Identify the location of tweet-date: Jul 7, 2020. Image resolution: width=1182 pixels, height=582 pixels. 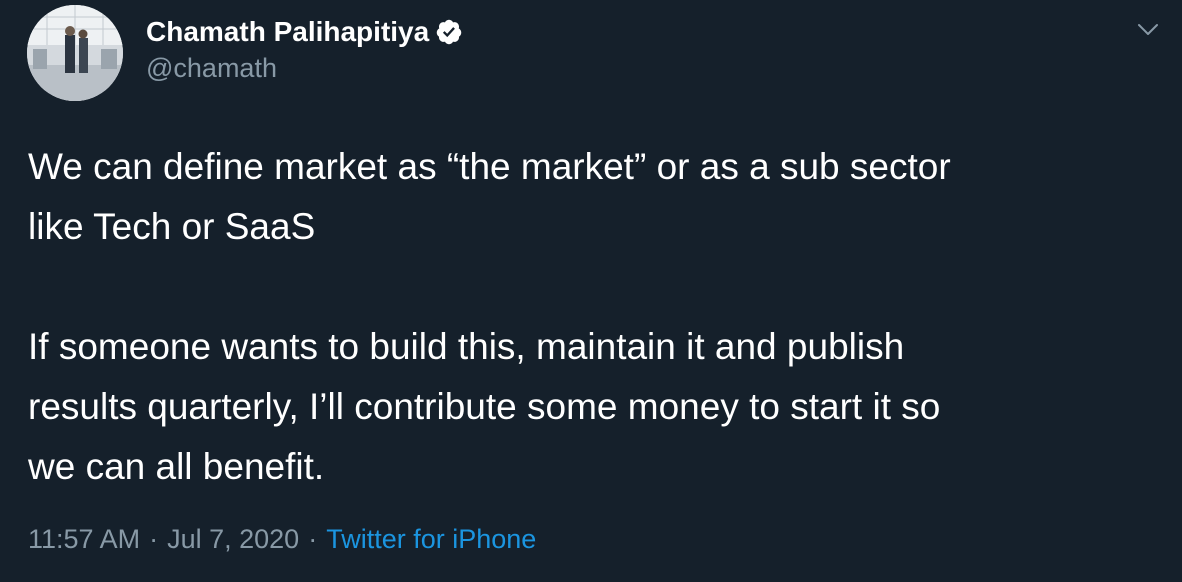
(233, 539).